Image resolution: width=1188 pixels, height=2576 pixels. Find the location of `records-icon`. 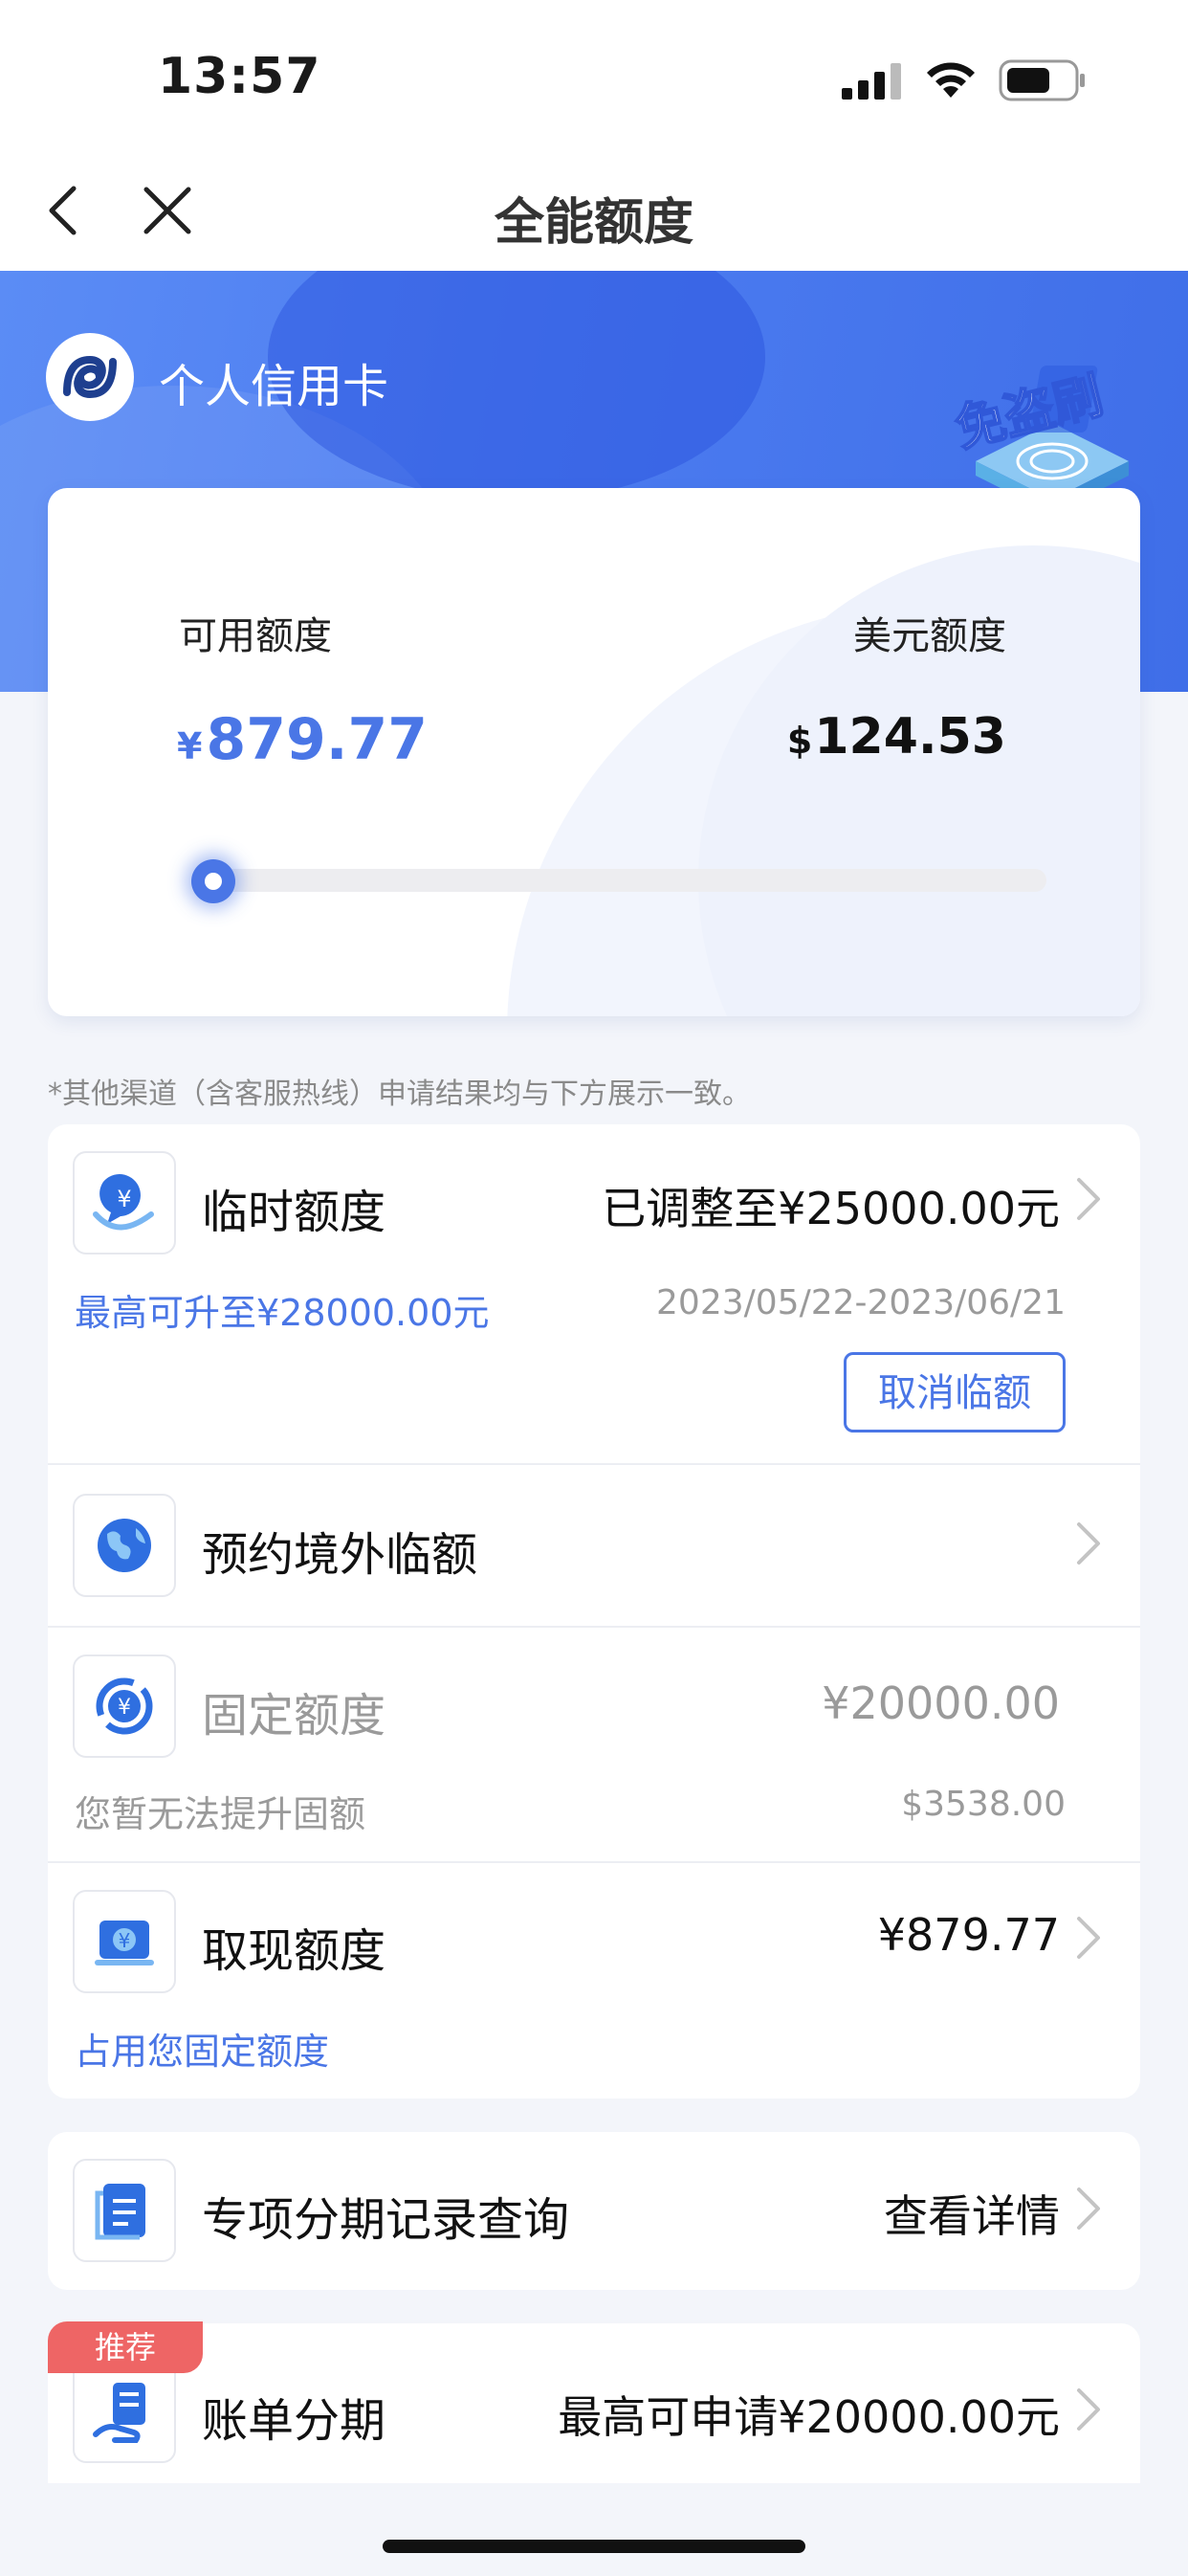

records-icon is located at coordinates (124, 2210).